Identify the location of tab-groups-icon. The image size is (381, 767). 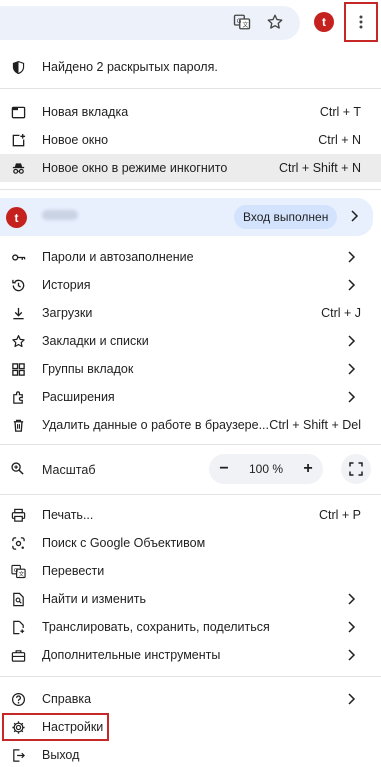
(18, 369).